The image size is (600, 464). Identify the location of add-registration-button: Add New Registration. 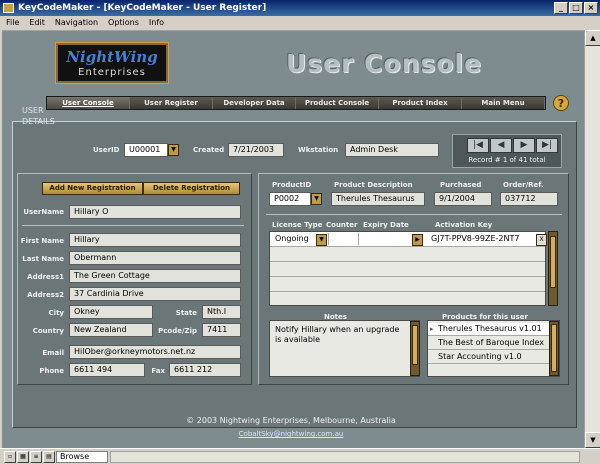
(92, 188).